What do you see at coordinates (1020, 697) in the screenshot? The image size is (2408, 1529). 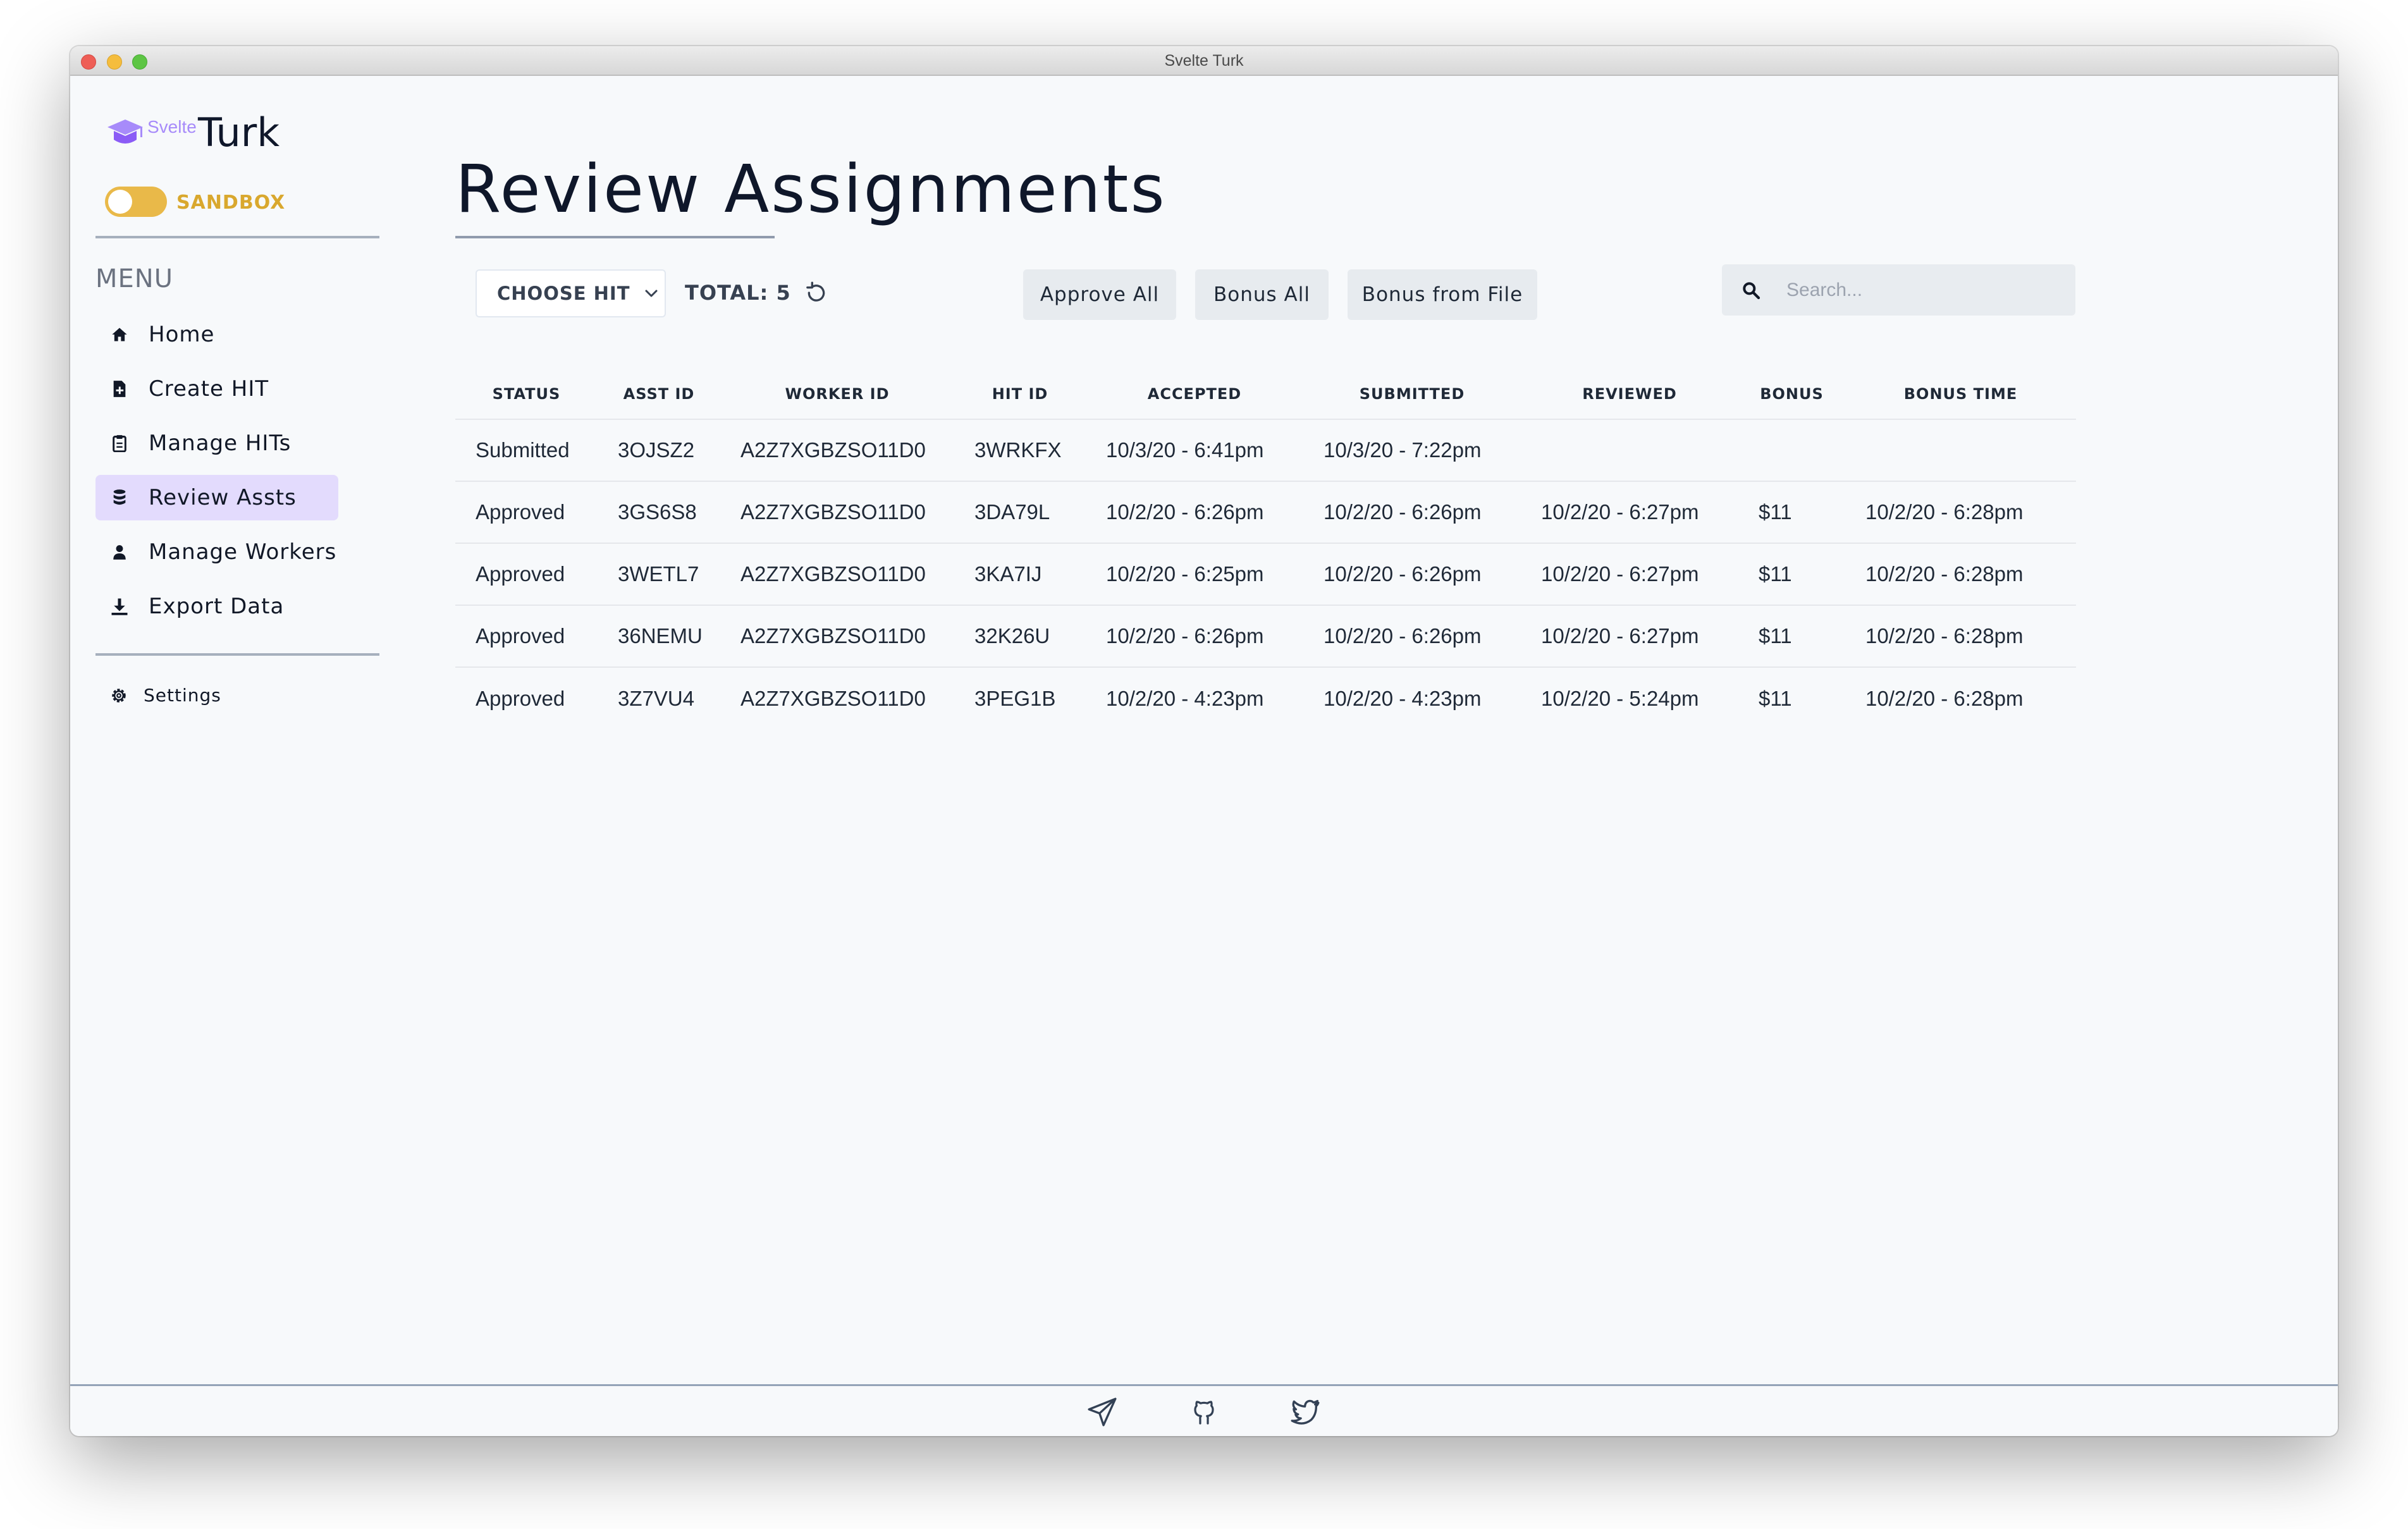 I see `hit-id-cell: 3PEG1B` at bounding box center [1020, 697].